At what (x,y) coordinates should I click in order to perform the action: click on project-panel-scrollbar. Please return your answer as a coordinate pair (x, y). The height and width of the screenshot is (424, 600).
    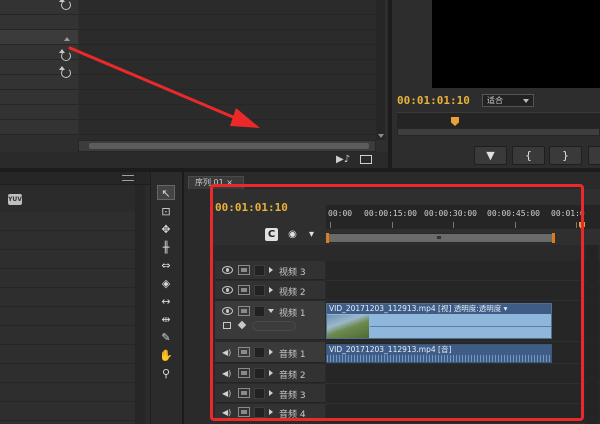
    Looking at the image, I should click on (140, 304).